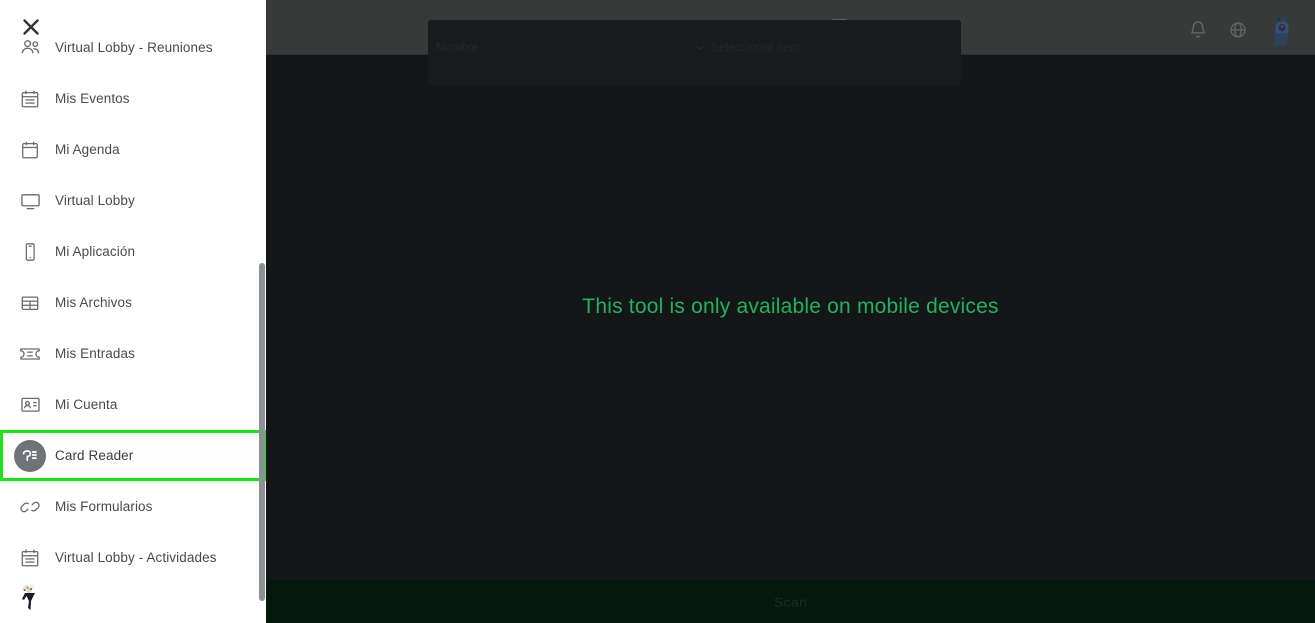  Describe the element at coordinates (262, 432) in the screenshot. I see `drawer-scrollbar` at that location.